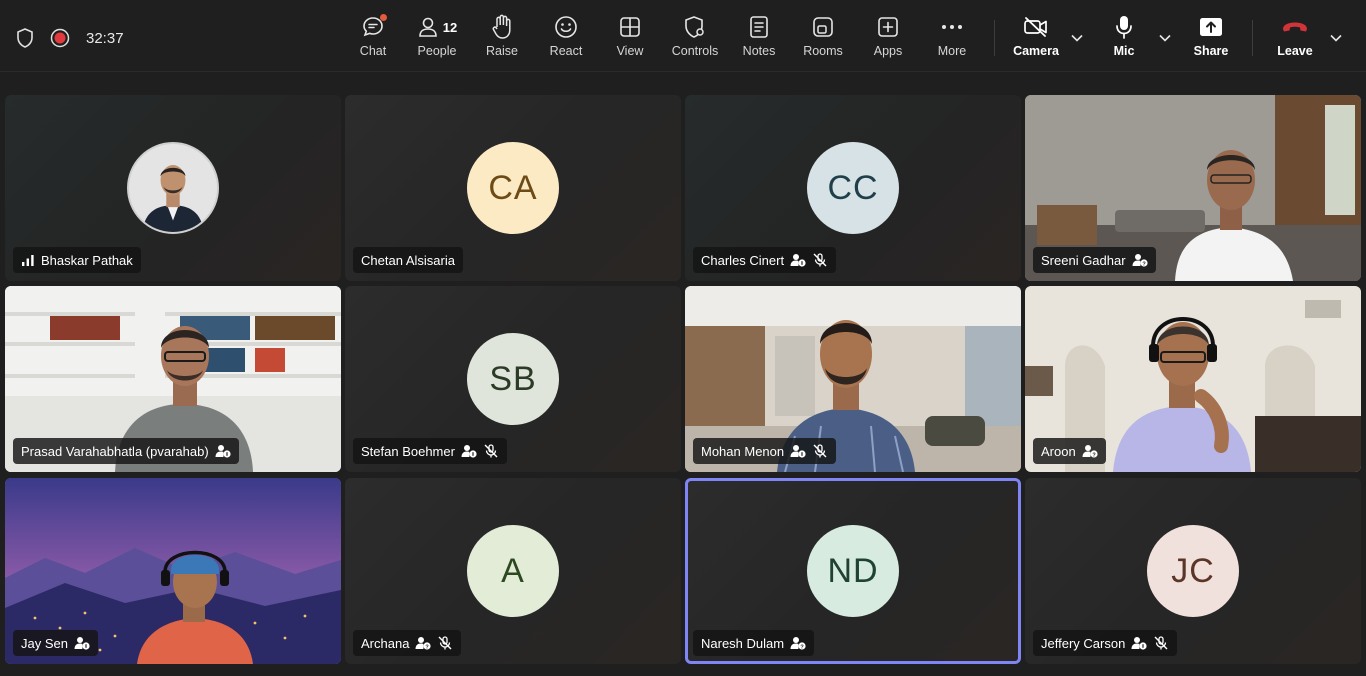  I want to click on avatar: JC, so click(1193, 571).